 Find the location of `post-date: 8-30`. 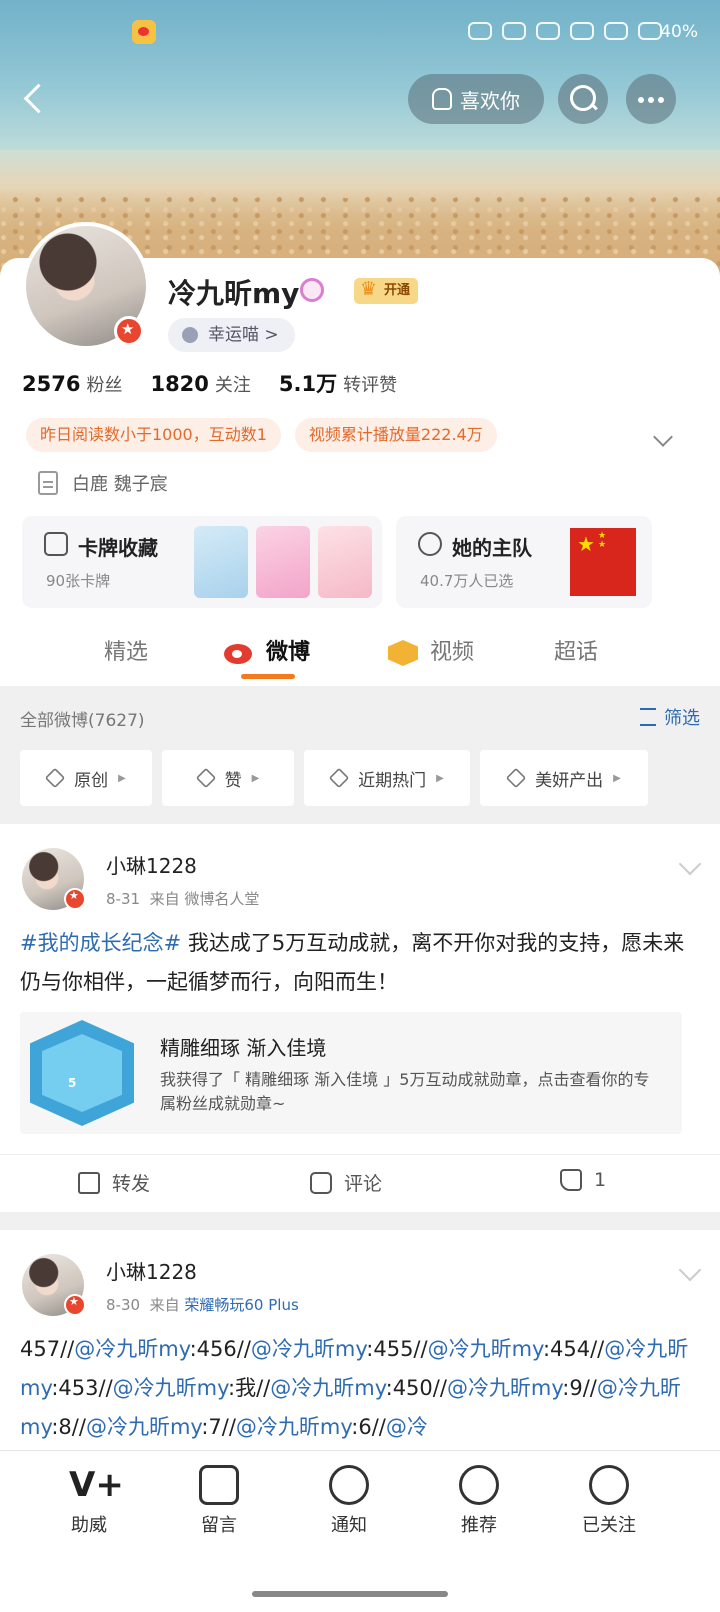

post-date: 8-30 is located at coordinates (123, 1305).